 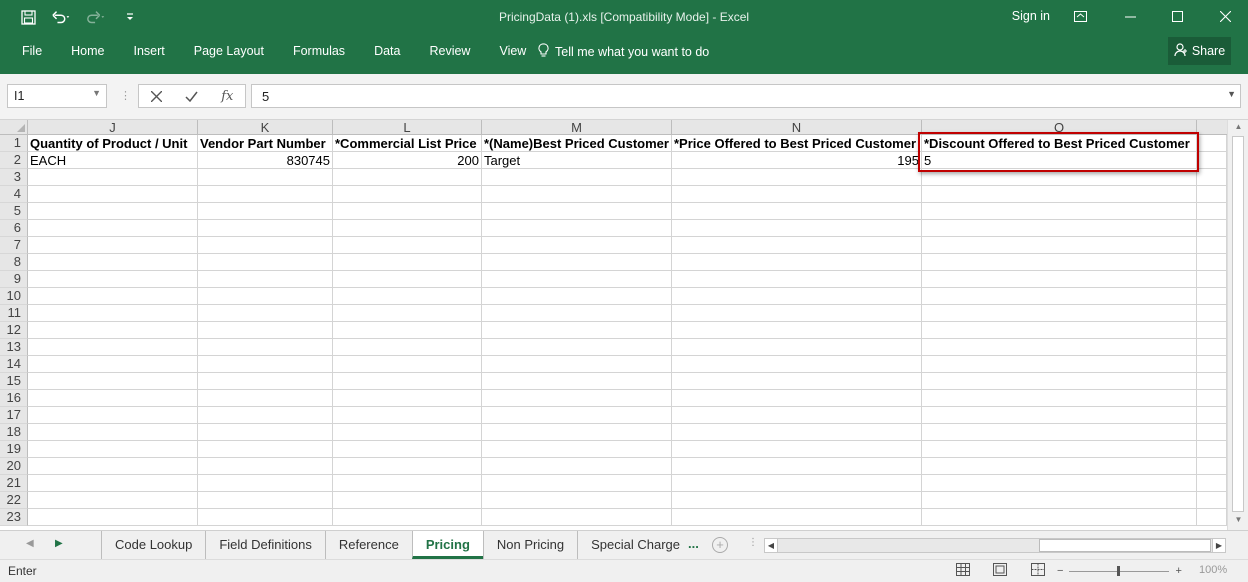 I want to click on horizontal-scrollbar: ◀ ▶, so click(x=995, y=545).